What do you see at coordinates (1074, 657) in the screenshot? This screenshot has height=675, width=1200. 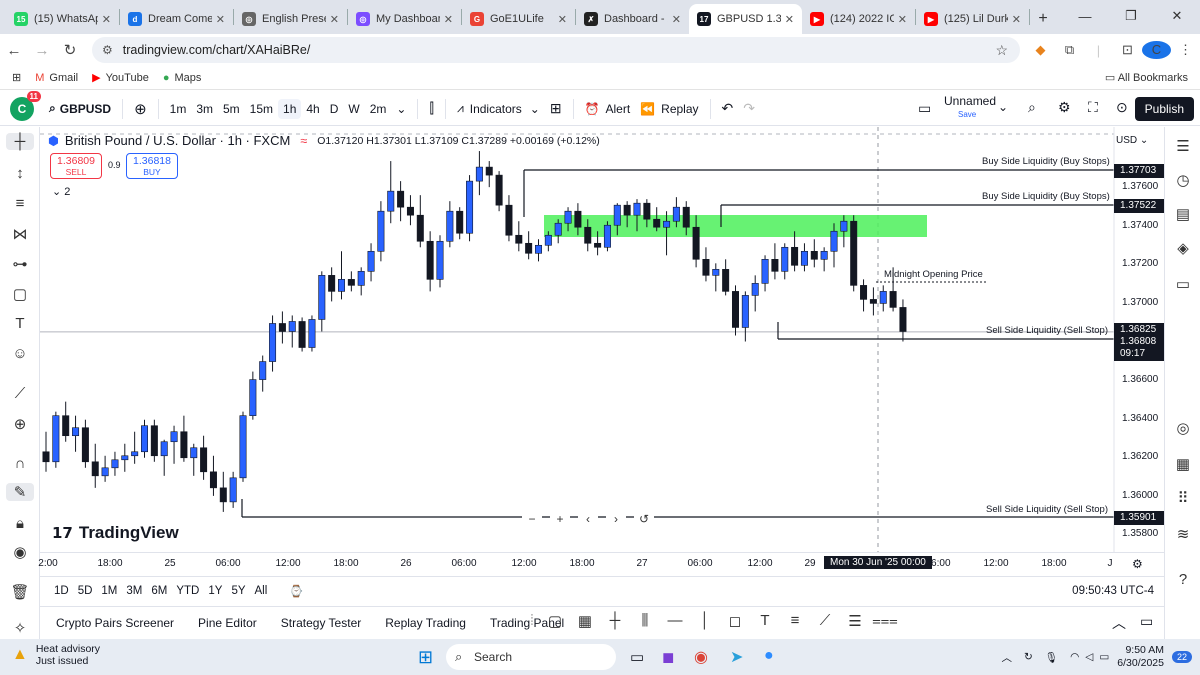 I see `wifi-icon: ◠` at bounding box center [1074, 657].